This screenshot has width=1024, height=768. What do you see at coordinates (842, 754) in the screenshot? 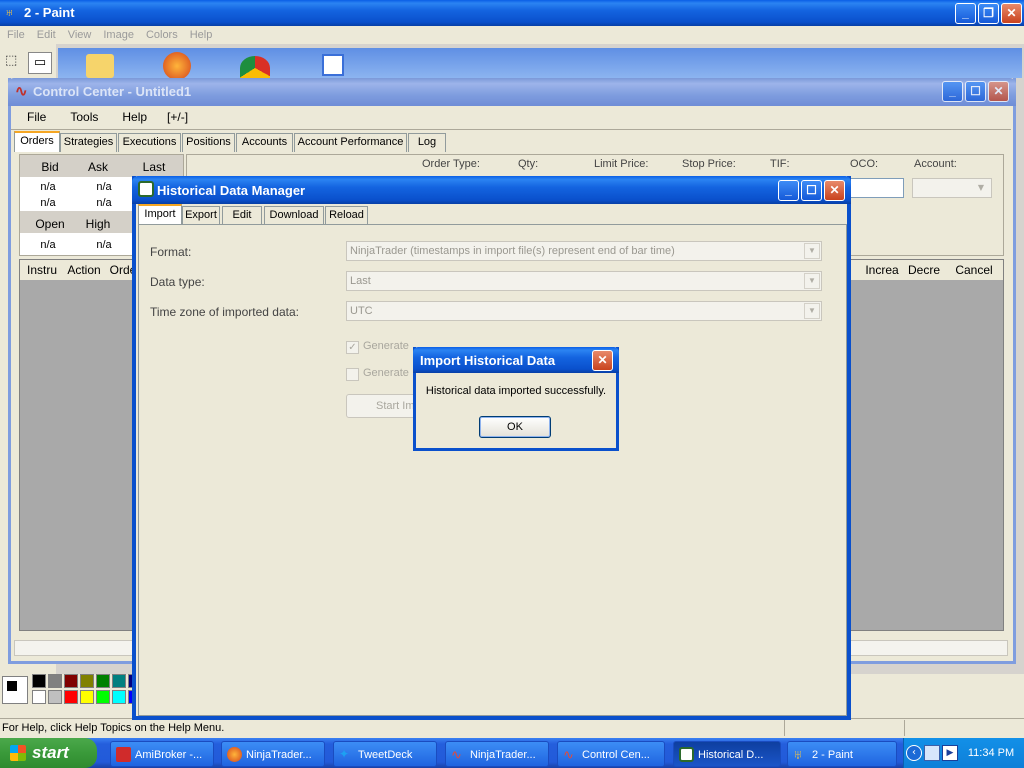
I see `taskbar-item-paint: ♅ 2 - Paint` at bounding box center [842, 754].